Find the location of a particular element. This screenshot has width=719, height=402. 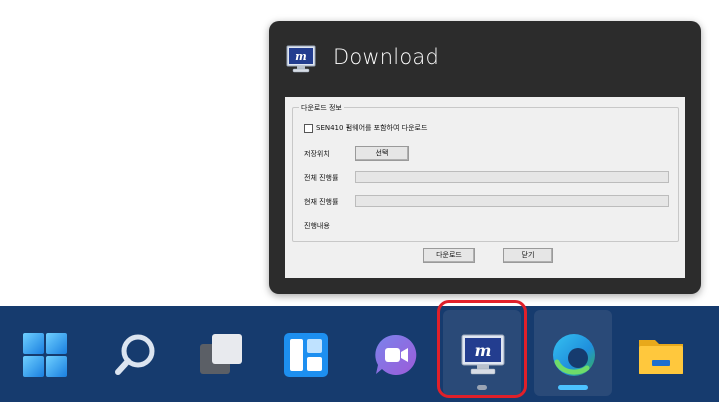

firmware-checkbox is located at coordinates (308, 128).